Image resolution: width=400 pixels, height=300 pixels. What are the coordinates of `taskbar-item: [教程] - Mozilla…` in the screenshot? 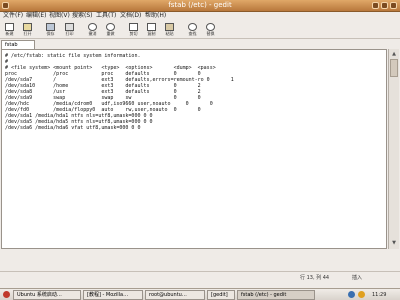 It's located at (113, 295).